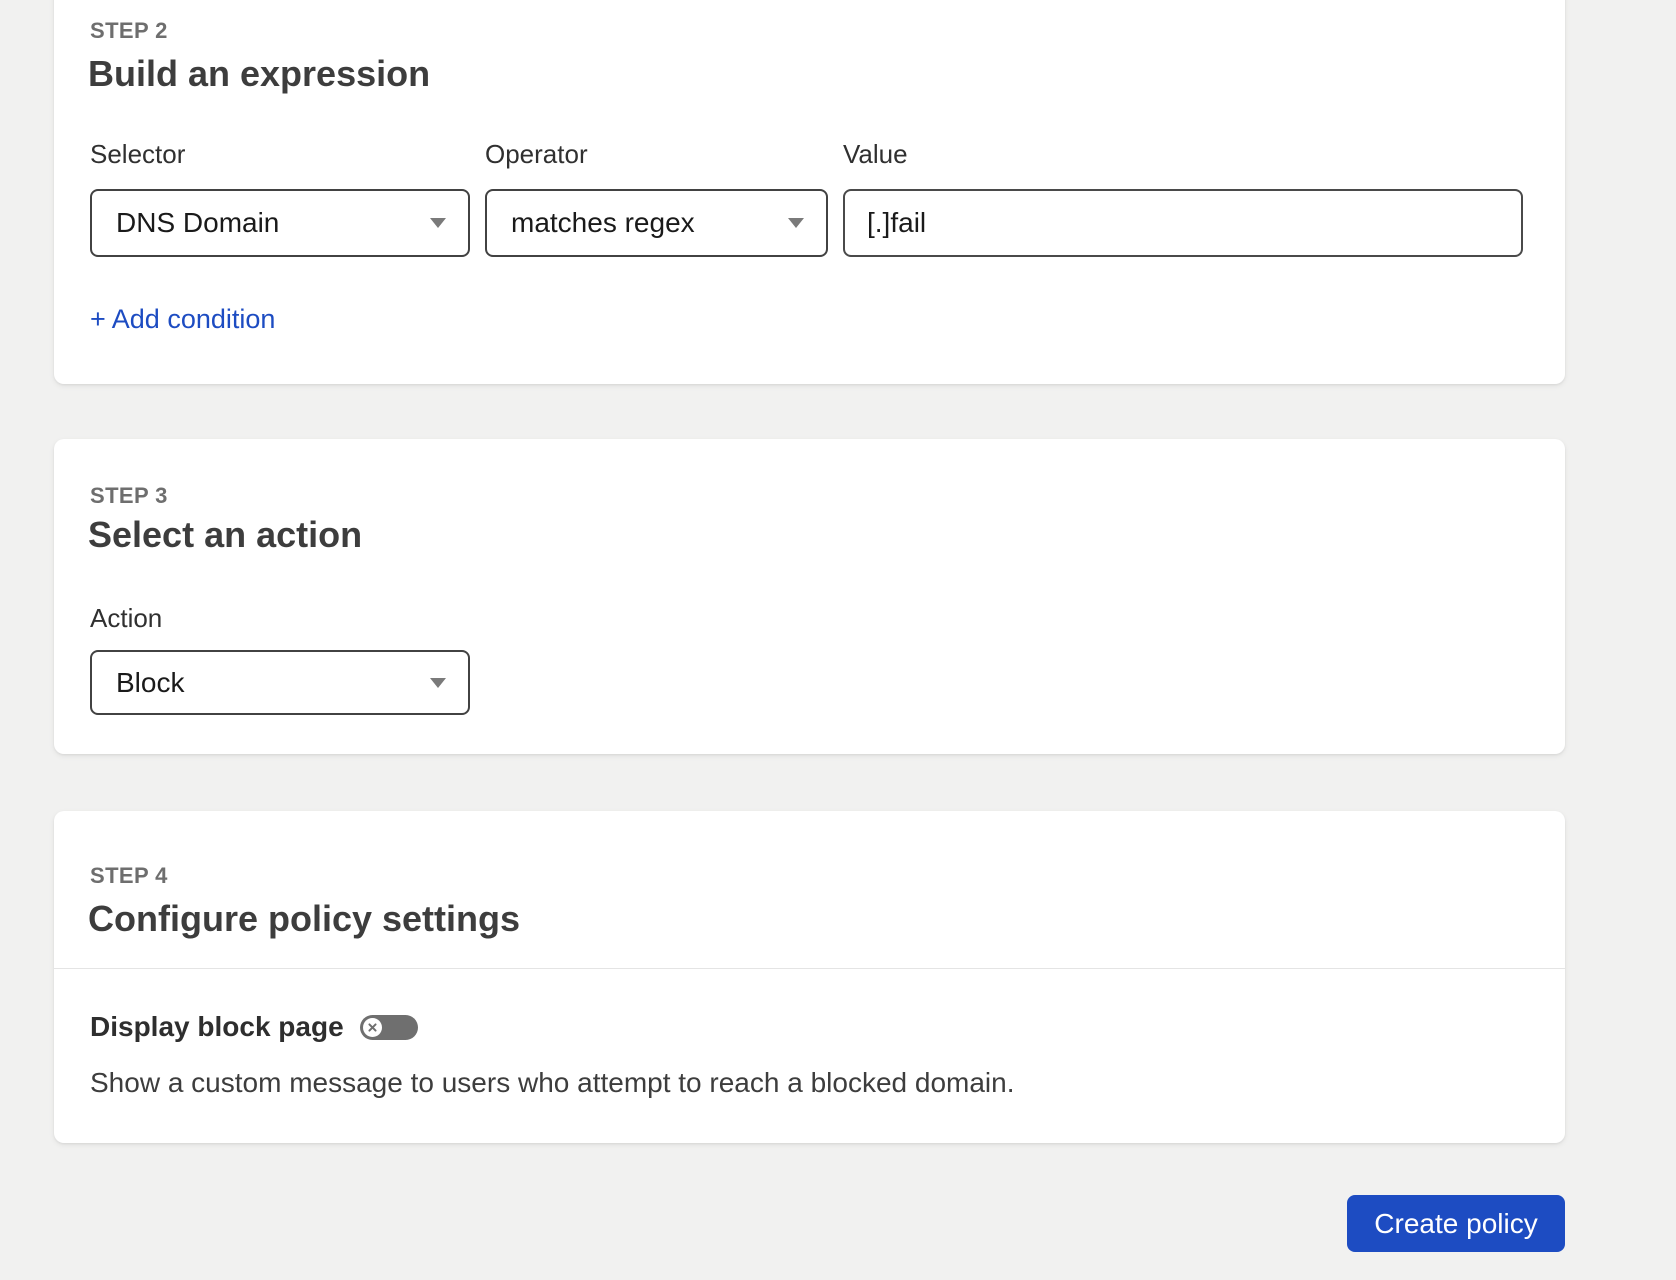 This screenshot has height=1280, width=1676. I want to click on operator-dropdown: matches regex, so click(656, 223).